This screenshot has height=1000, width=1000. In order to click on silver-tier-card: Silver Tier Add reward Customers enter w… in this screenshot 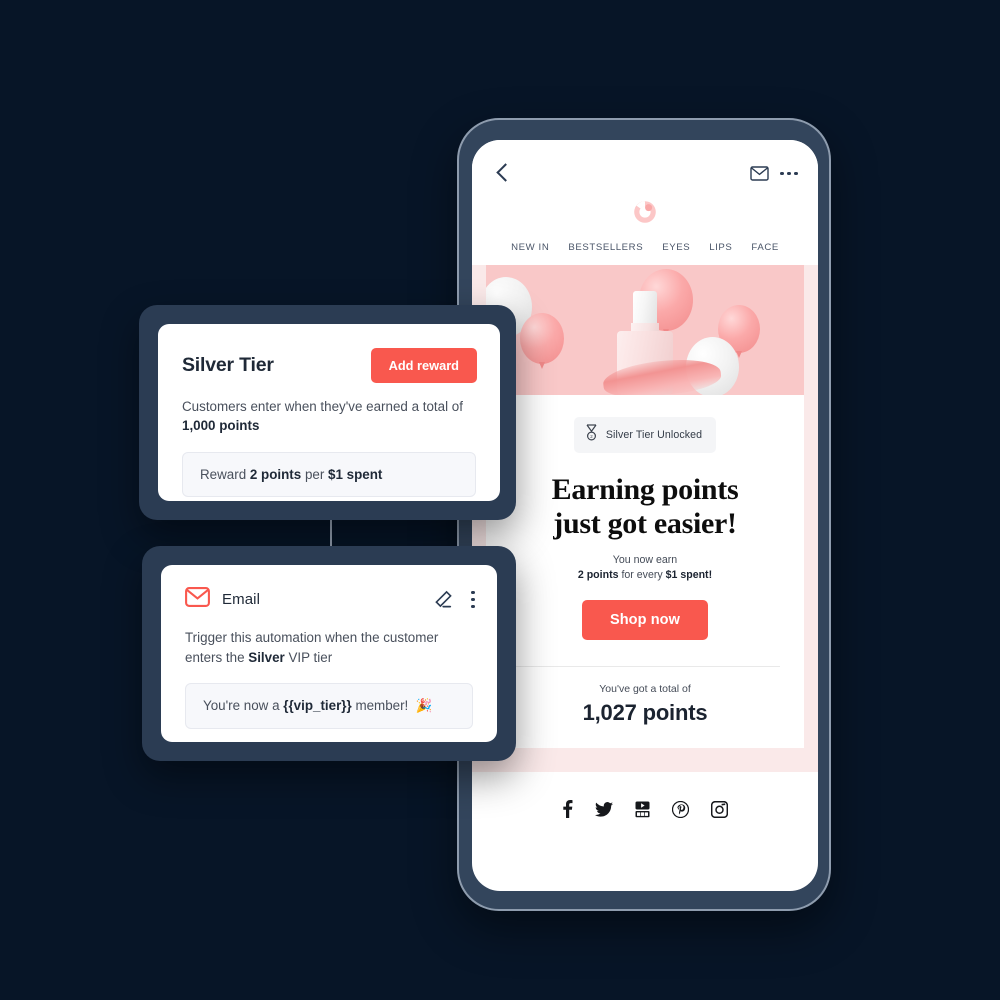, I will do `click(327, 412)`.